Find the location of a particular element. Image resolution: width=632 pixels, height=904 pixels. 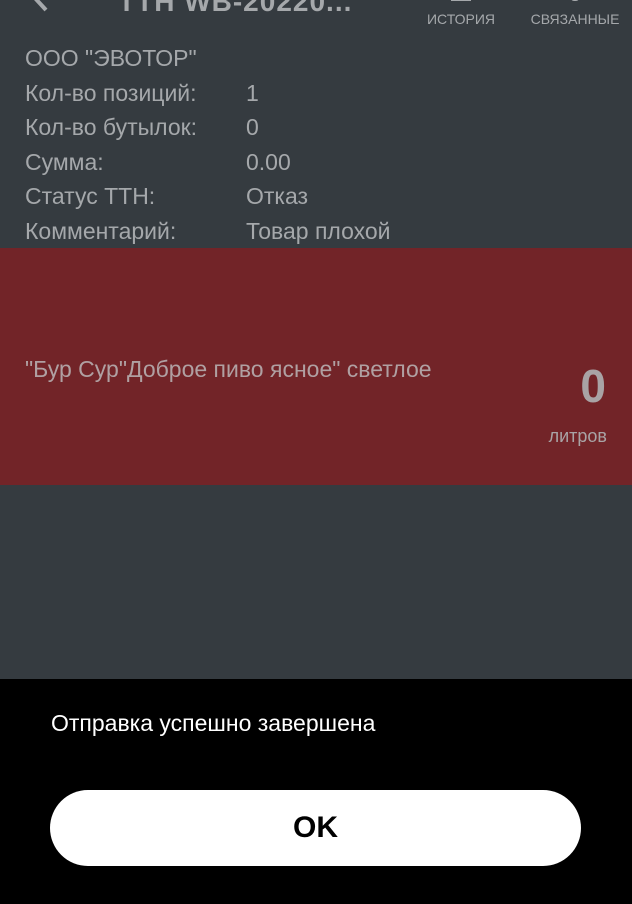

product-quantity: 0 is located at coordinates (593, 386).